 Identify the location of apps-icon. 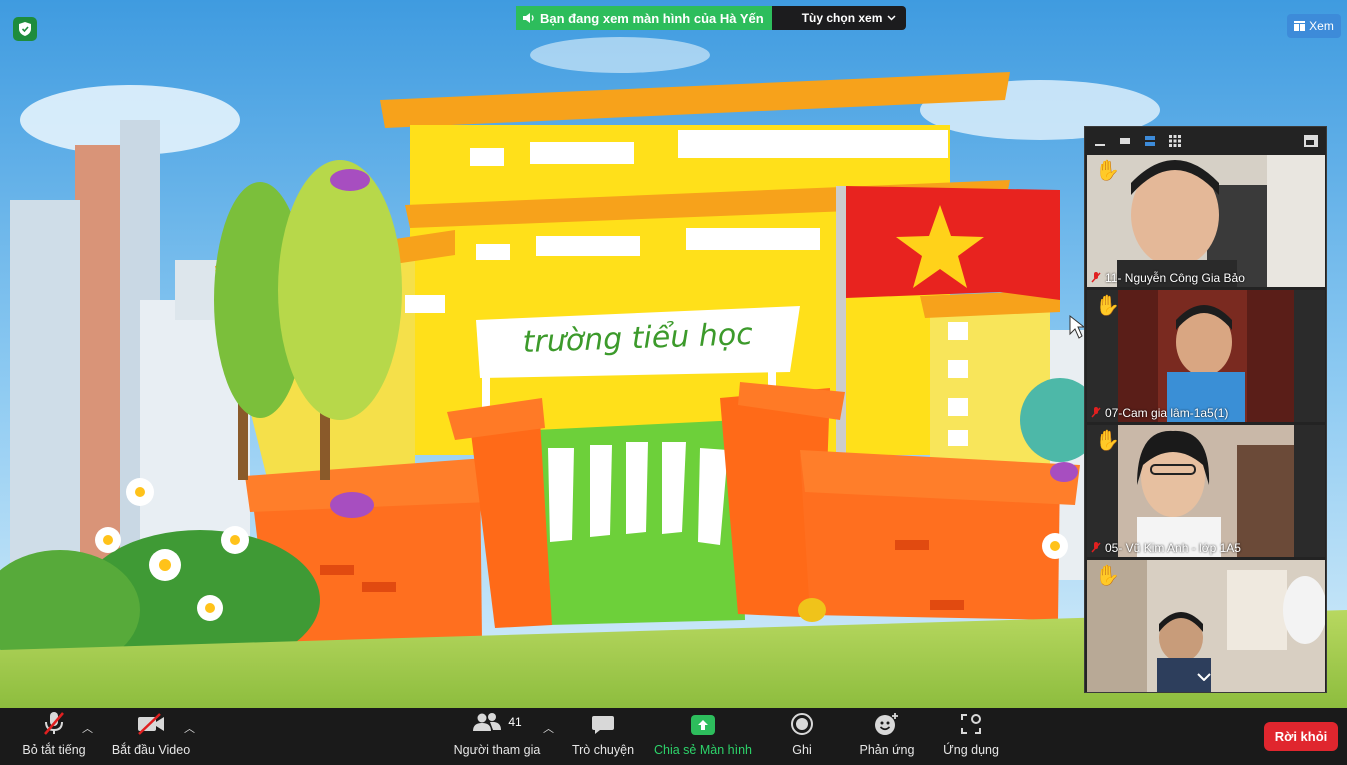
(971, 724).